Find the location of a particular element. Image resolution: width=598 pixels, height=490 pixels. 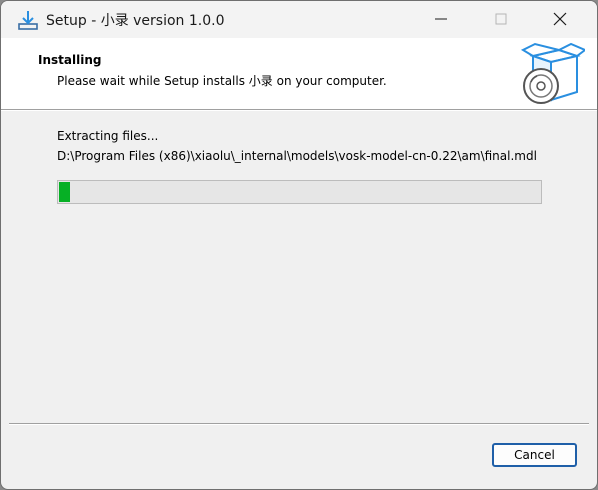

minimize-button is located at coordinates (441, 19).